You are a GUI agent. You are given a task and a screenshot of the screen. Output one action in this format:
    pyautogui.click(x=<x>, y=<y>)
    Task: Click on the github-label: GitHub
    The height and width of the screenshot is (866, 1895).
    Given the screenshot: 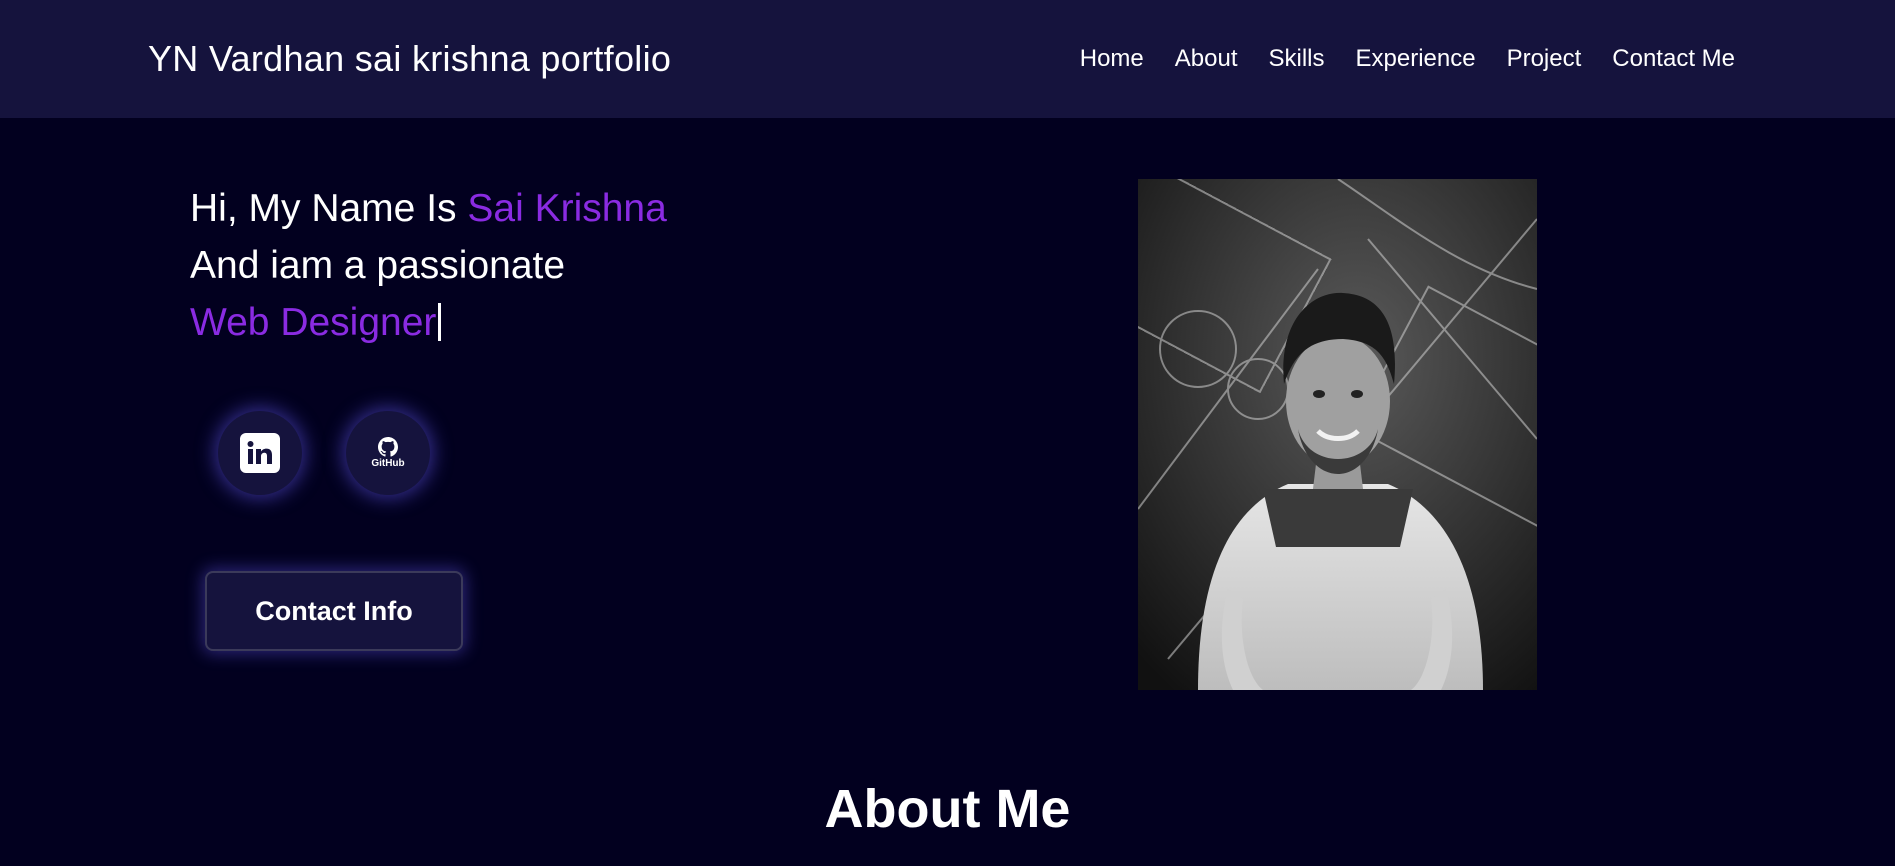 What is the action you would take?
    pyautogui.click(x=388, y=463)
    